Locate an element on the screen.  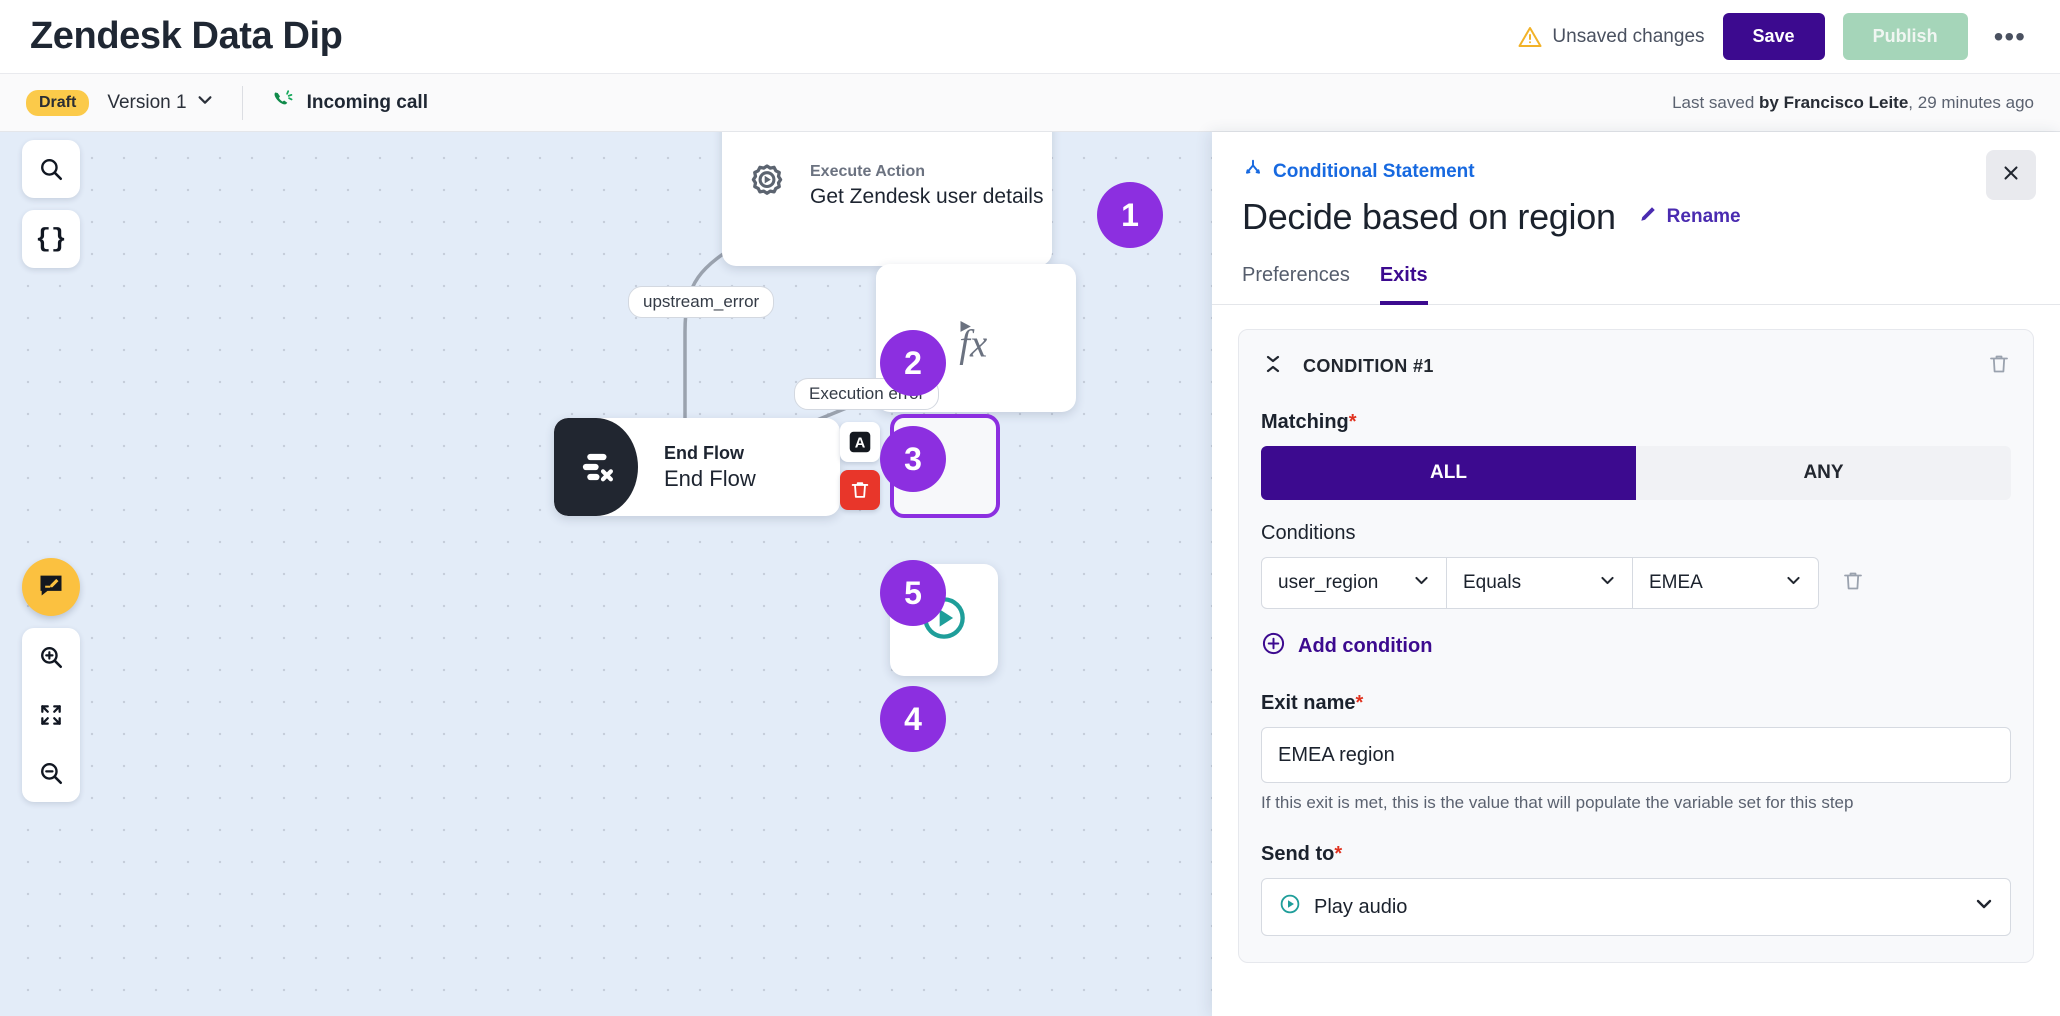
rename-button: Rename is located at coordinates (1689, 217).